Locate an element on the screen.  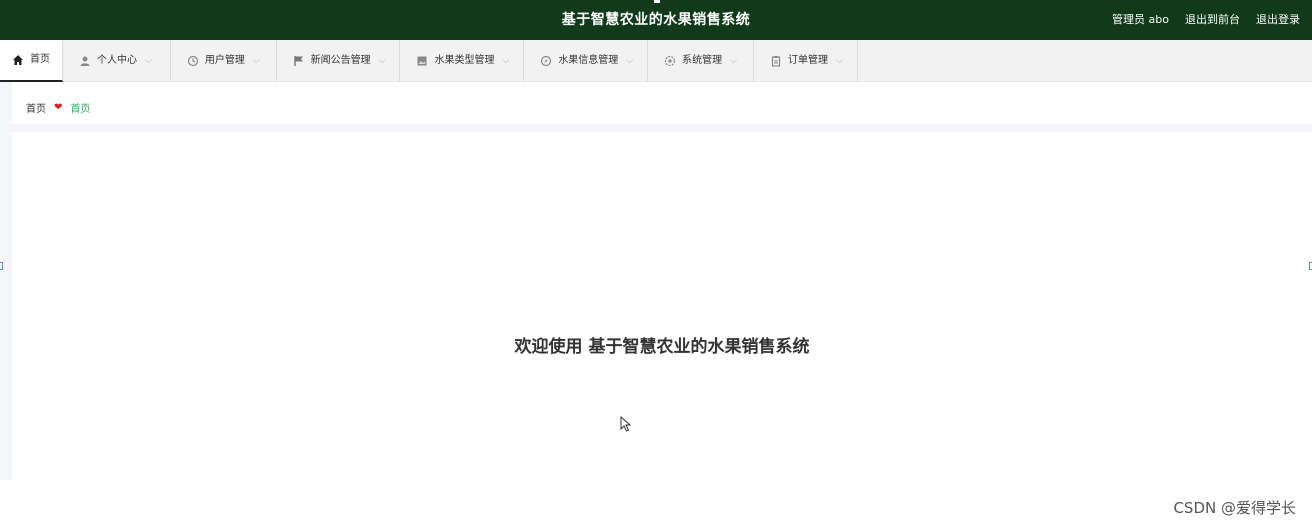
nav-label: 首页 is located at coordinates (40, 59).